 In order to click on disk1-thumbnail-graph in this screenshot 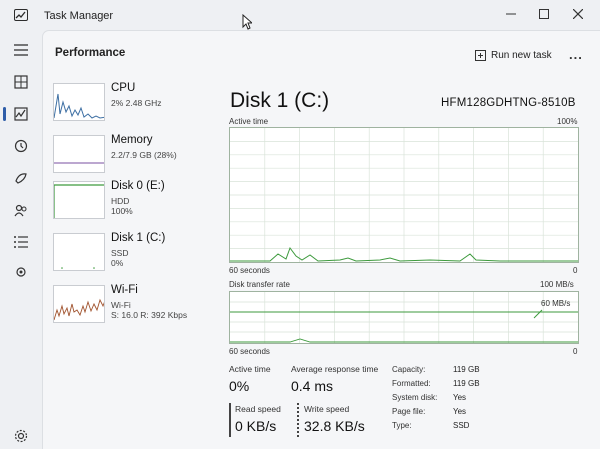, I will do `click(79, 252)`.